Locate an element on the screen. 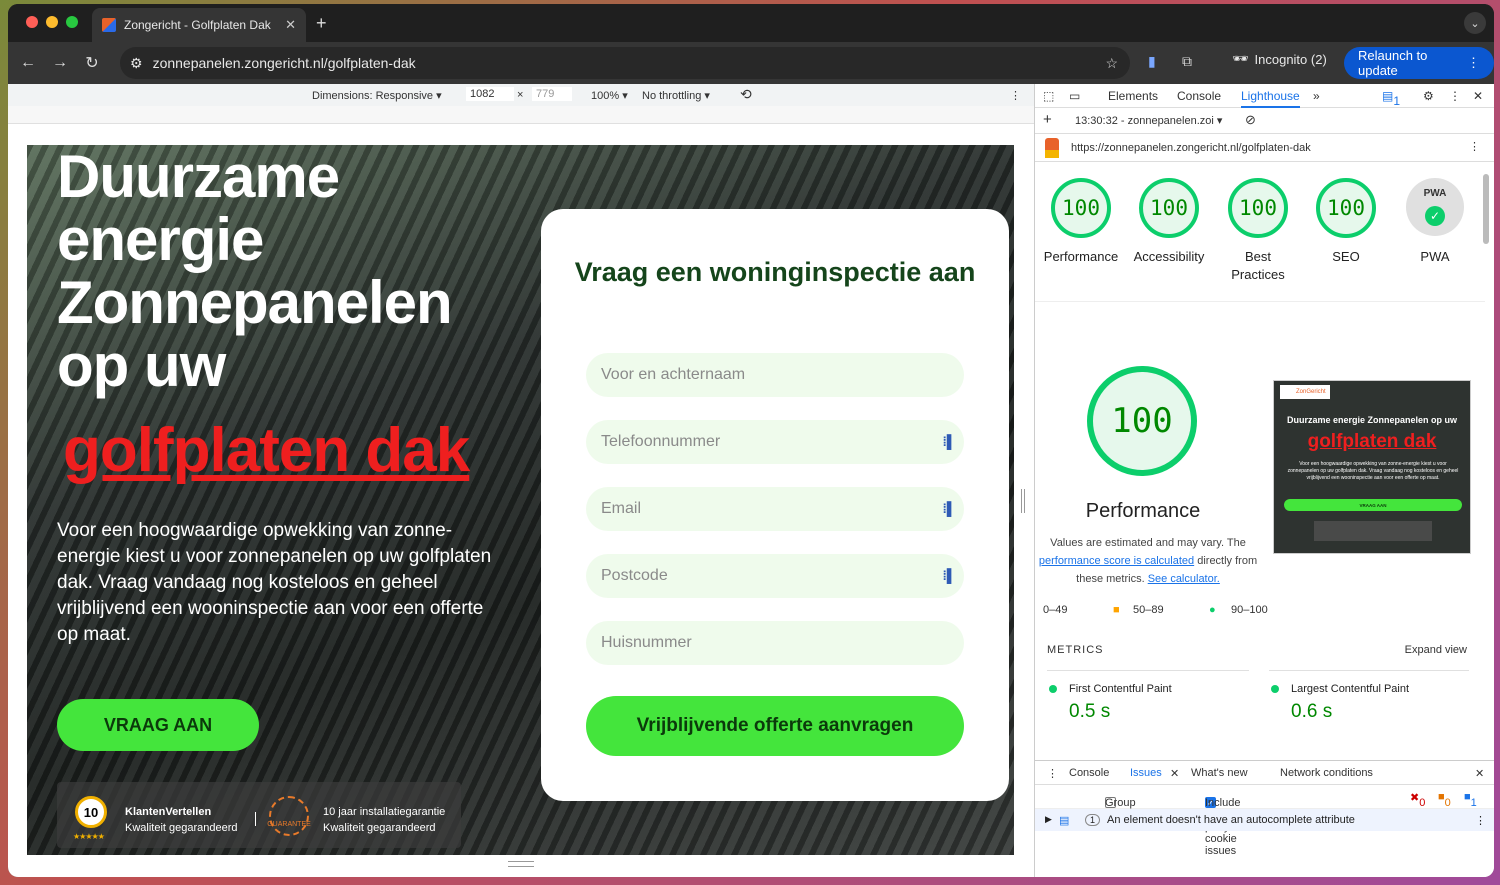  close-issues-tab-icon: ✕ is located at coordinates (1174, 773).